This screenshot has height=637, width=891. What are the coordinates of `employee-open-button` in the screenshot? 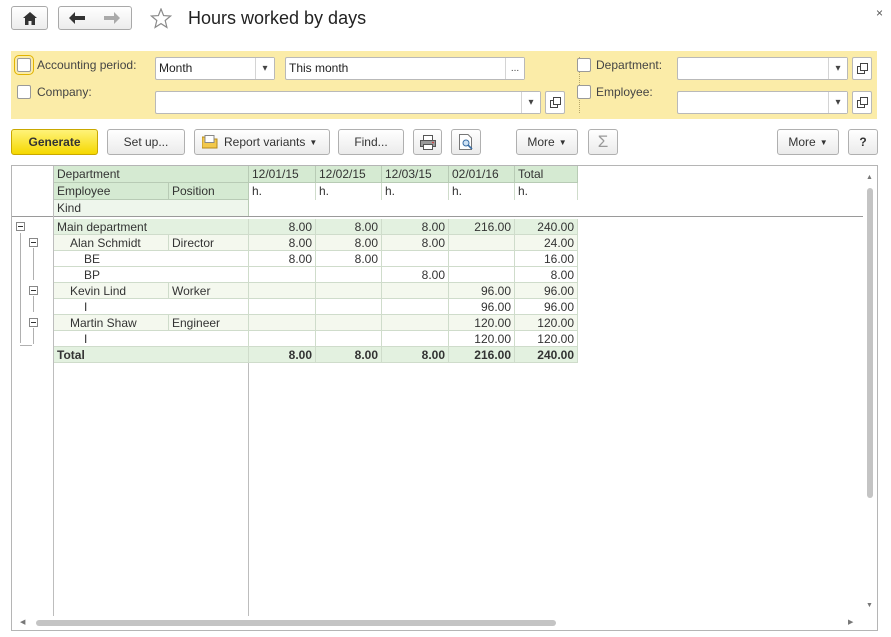 It's located at (862, 102).